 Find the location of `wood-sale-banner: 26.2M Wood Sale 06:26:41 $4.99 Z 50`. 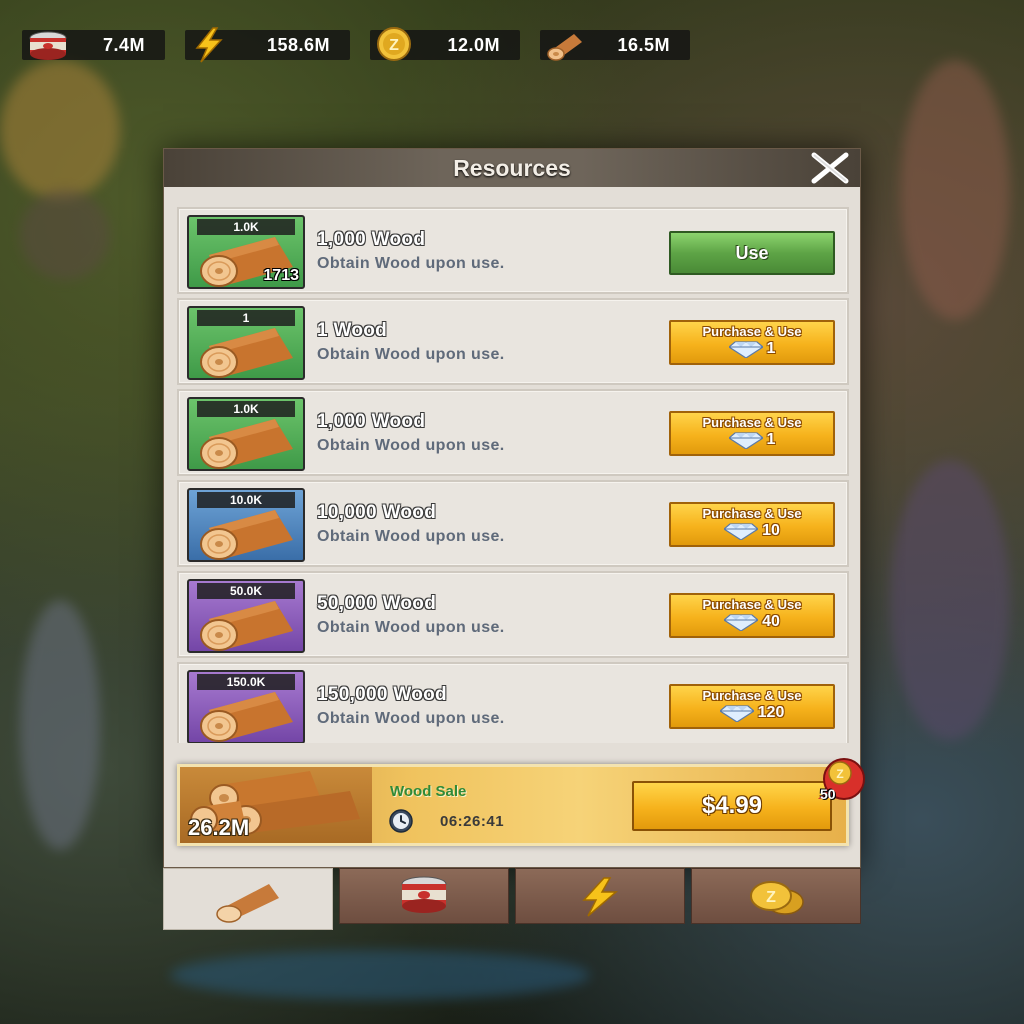

wood-sale-banner: 26.2M Wood Sale 06:26:41 $4.99 Z 50 is located at coordinates (521, 802).